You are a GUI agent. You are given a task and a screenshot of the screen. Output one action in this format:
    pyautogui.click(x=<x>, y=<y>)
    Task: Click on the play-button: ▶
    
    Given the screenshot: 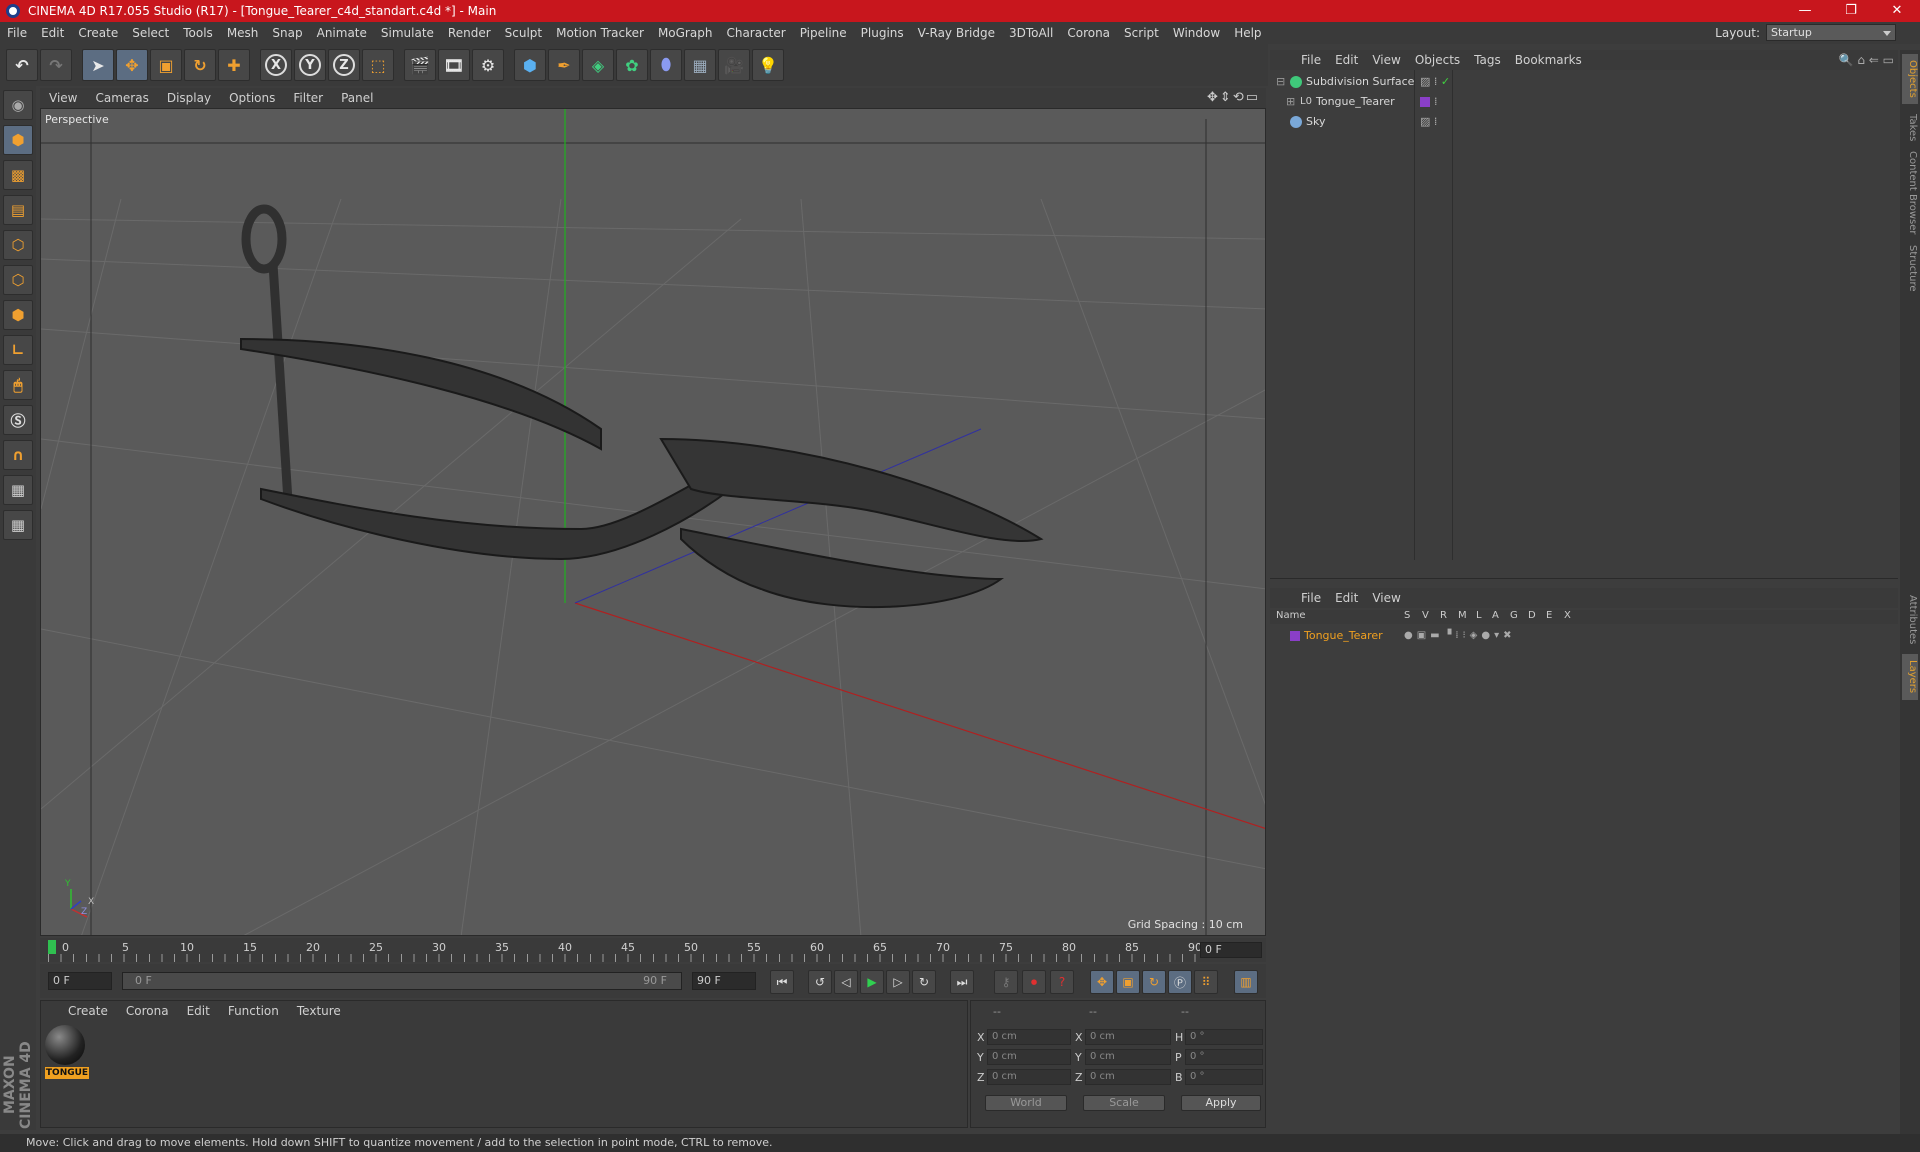 What is the action you would take?
    pyautogui.click(x=872, y=982)
    